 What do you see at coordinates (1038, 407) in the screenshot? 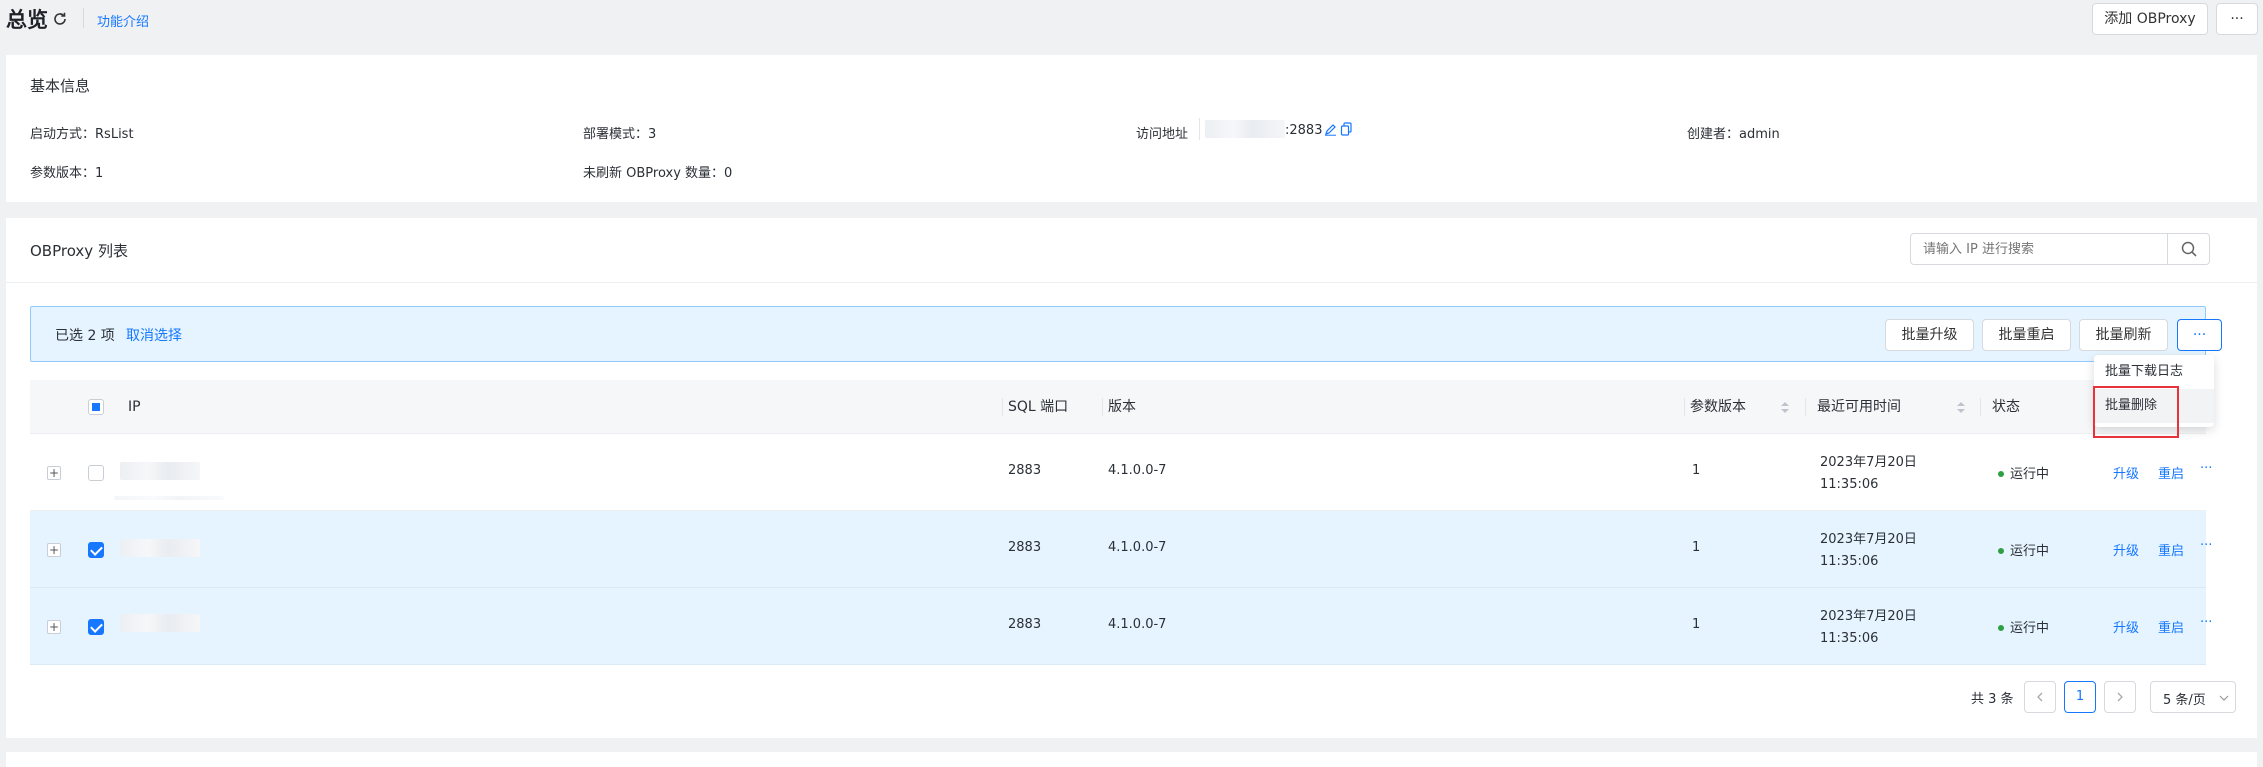
I see `col-sql-port: SQL 端口` at bounding box center [1038, 407].